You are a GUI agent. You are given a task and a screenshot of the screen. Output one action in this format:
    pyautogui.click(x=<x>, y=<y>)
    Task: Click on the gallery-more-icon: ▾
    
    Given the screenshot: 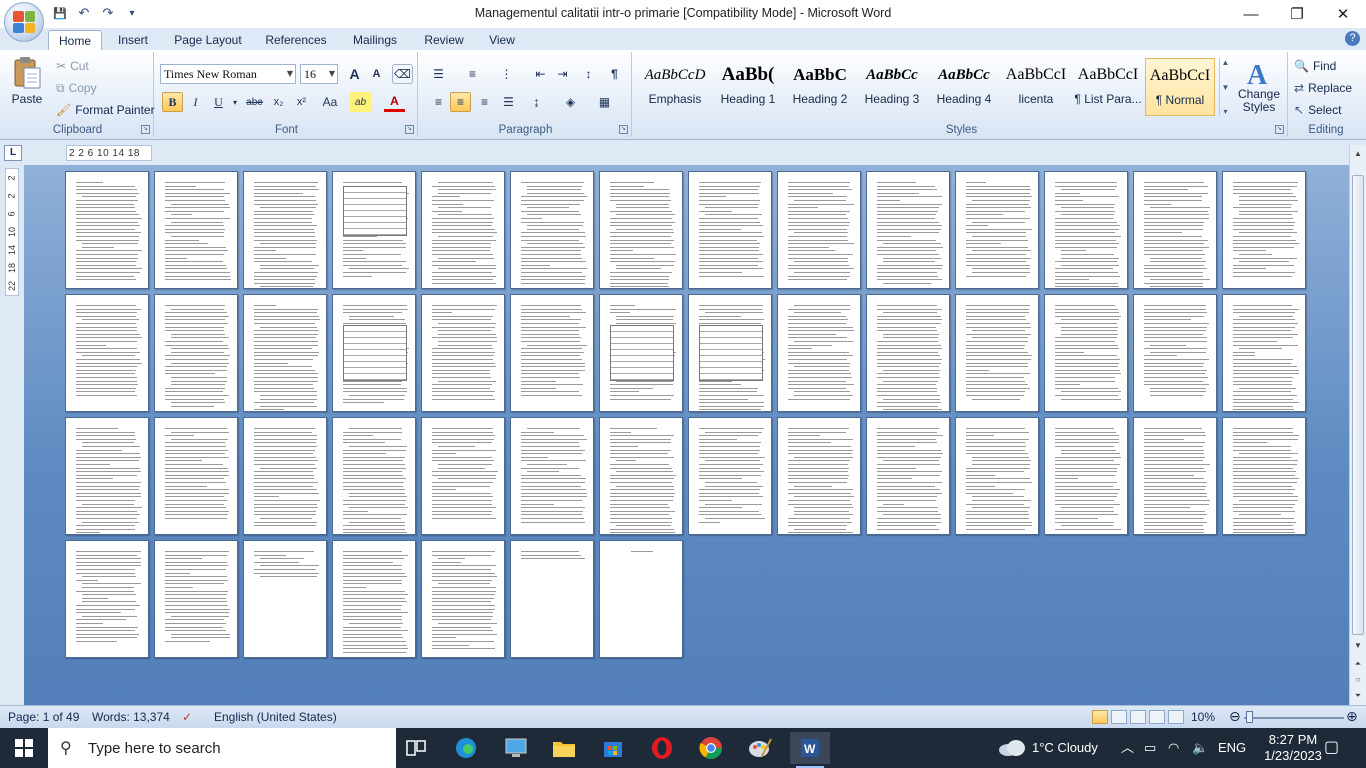 What is the action you would take?
    pyautogui.click(x=1225, y=111)
    